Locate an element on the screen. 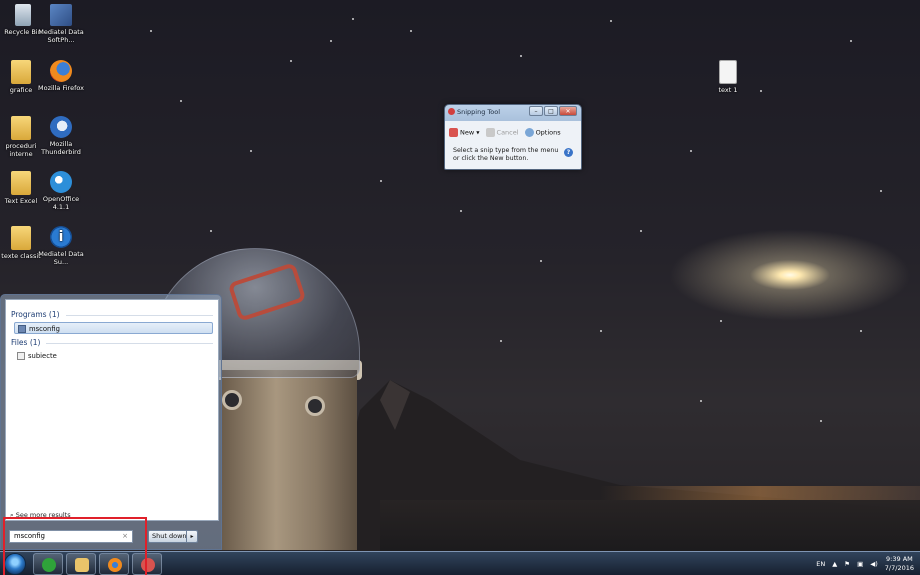 The width and height of the screenshot is (920, 575). window-controls: – □ ✕ is located at coordinates (553, 111).